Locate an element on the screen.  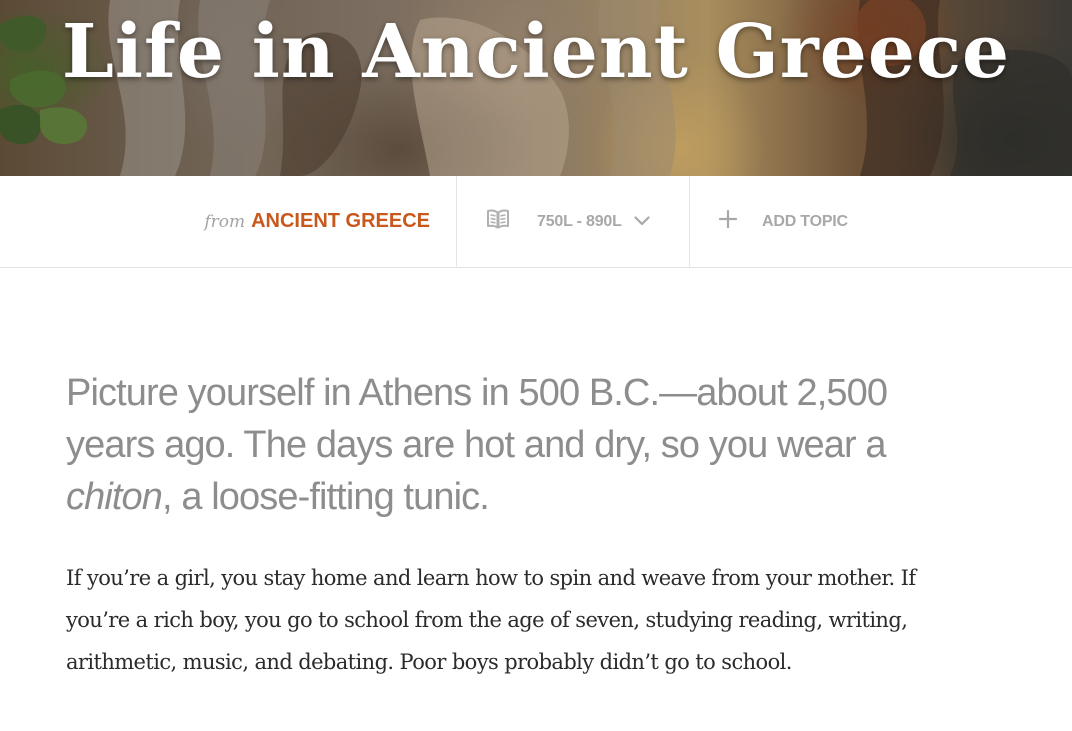
article-title: Life in Ancient Greece is located at coordinates (536, 52).